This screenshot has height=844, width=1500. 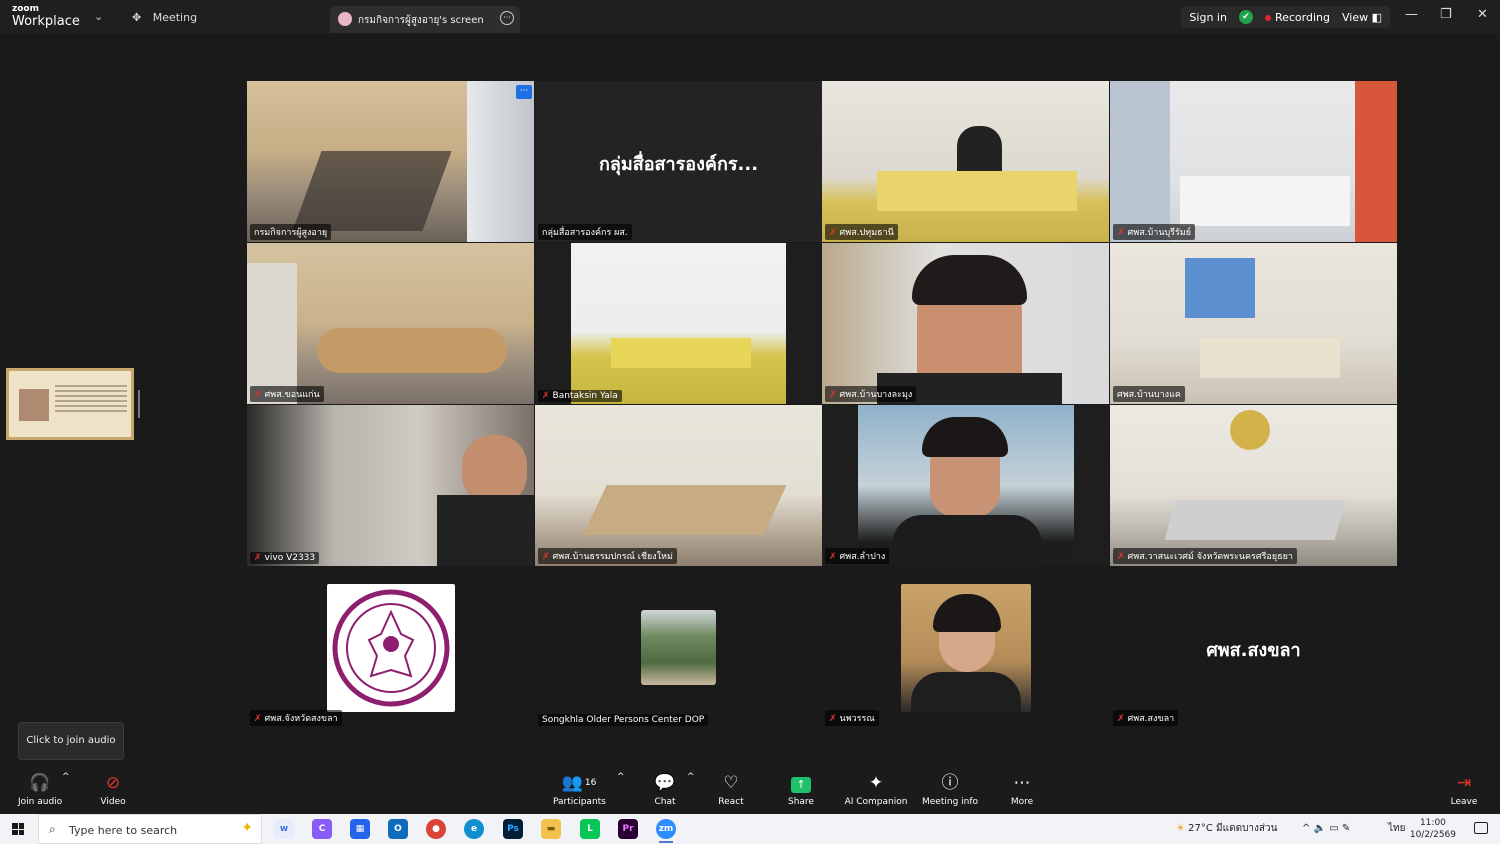 I want to click on avatar, so click(x=966, y=648).